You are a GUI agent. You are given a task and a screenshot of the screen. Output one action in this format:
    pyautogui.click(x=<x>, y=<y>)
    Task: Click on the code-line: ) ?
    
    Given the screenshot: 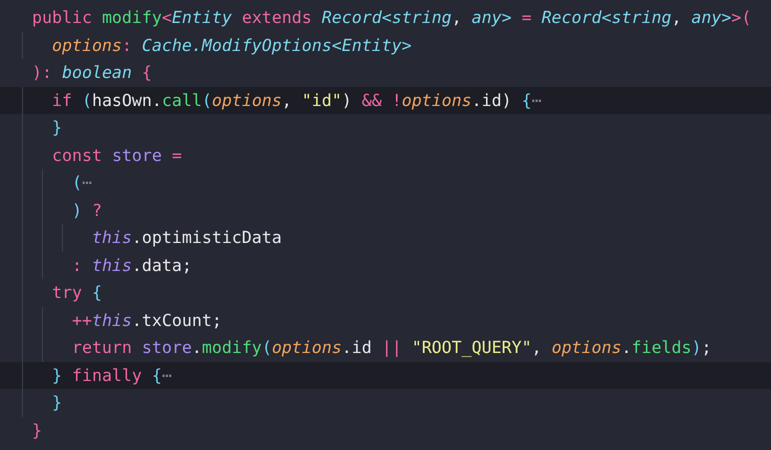 What is the action you would take?
    pyautogui.click(x=385, y=210)
    